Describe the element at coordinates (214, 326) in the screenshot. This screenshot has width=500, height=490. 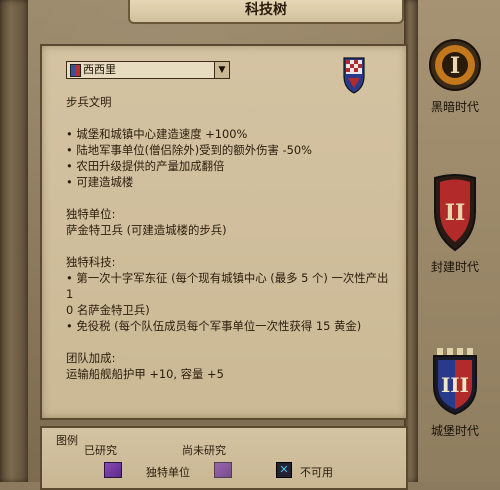
I see `unique-tech-item: • 免役税 (每个队伍成员每个军事单位一次性获得 15 黄金)` at that location.